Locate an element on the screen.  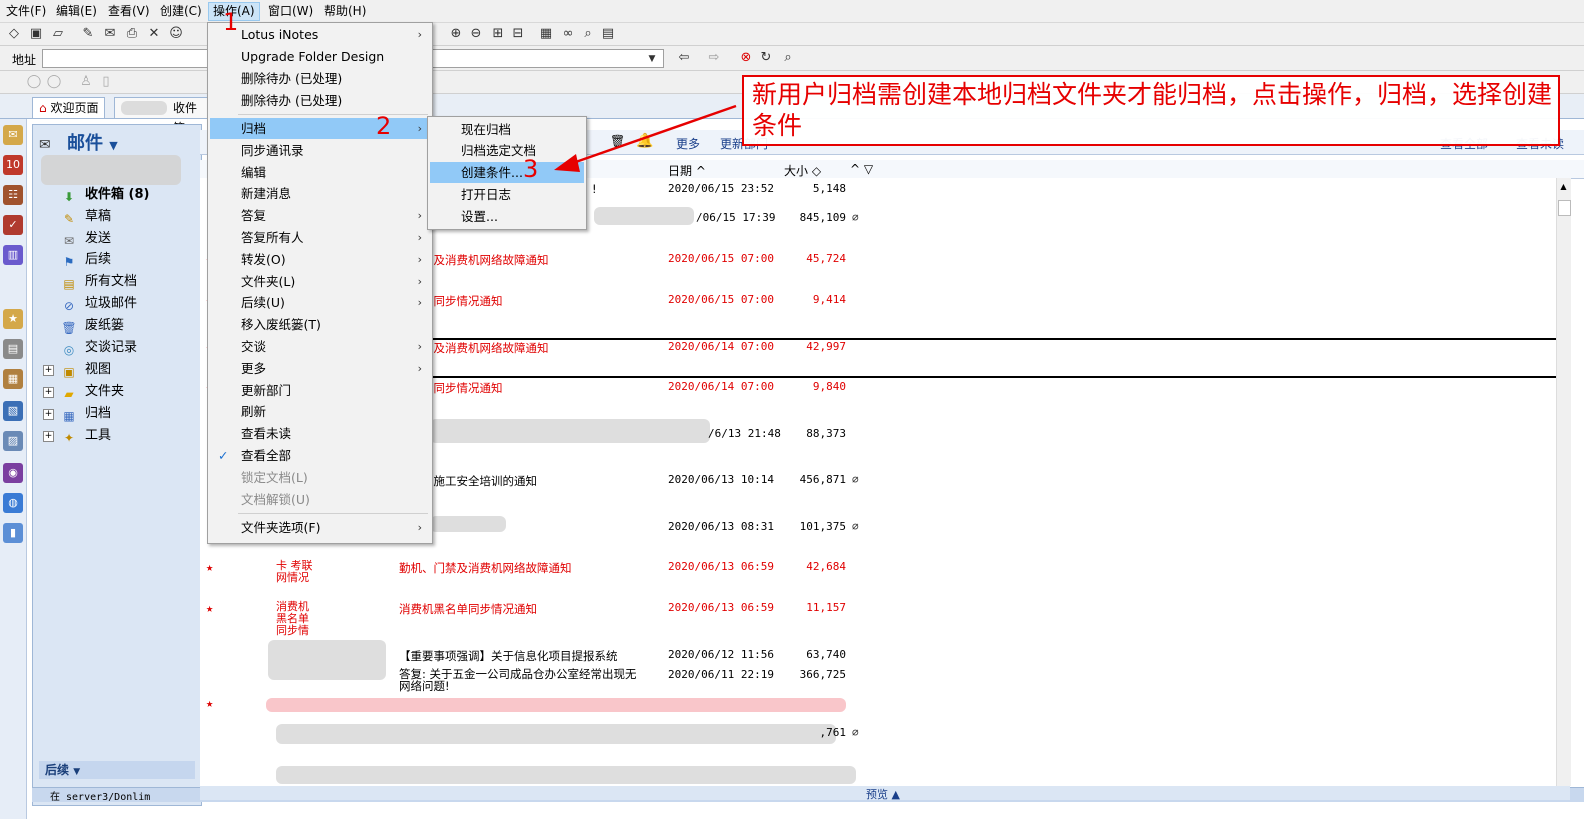
menu-item-view-all: ✓ 查看全部 is located at coordinates (321, 455).